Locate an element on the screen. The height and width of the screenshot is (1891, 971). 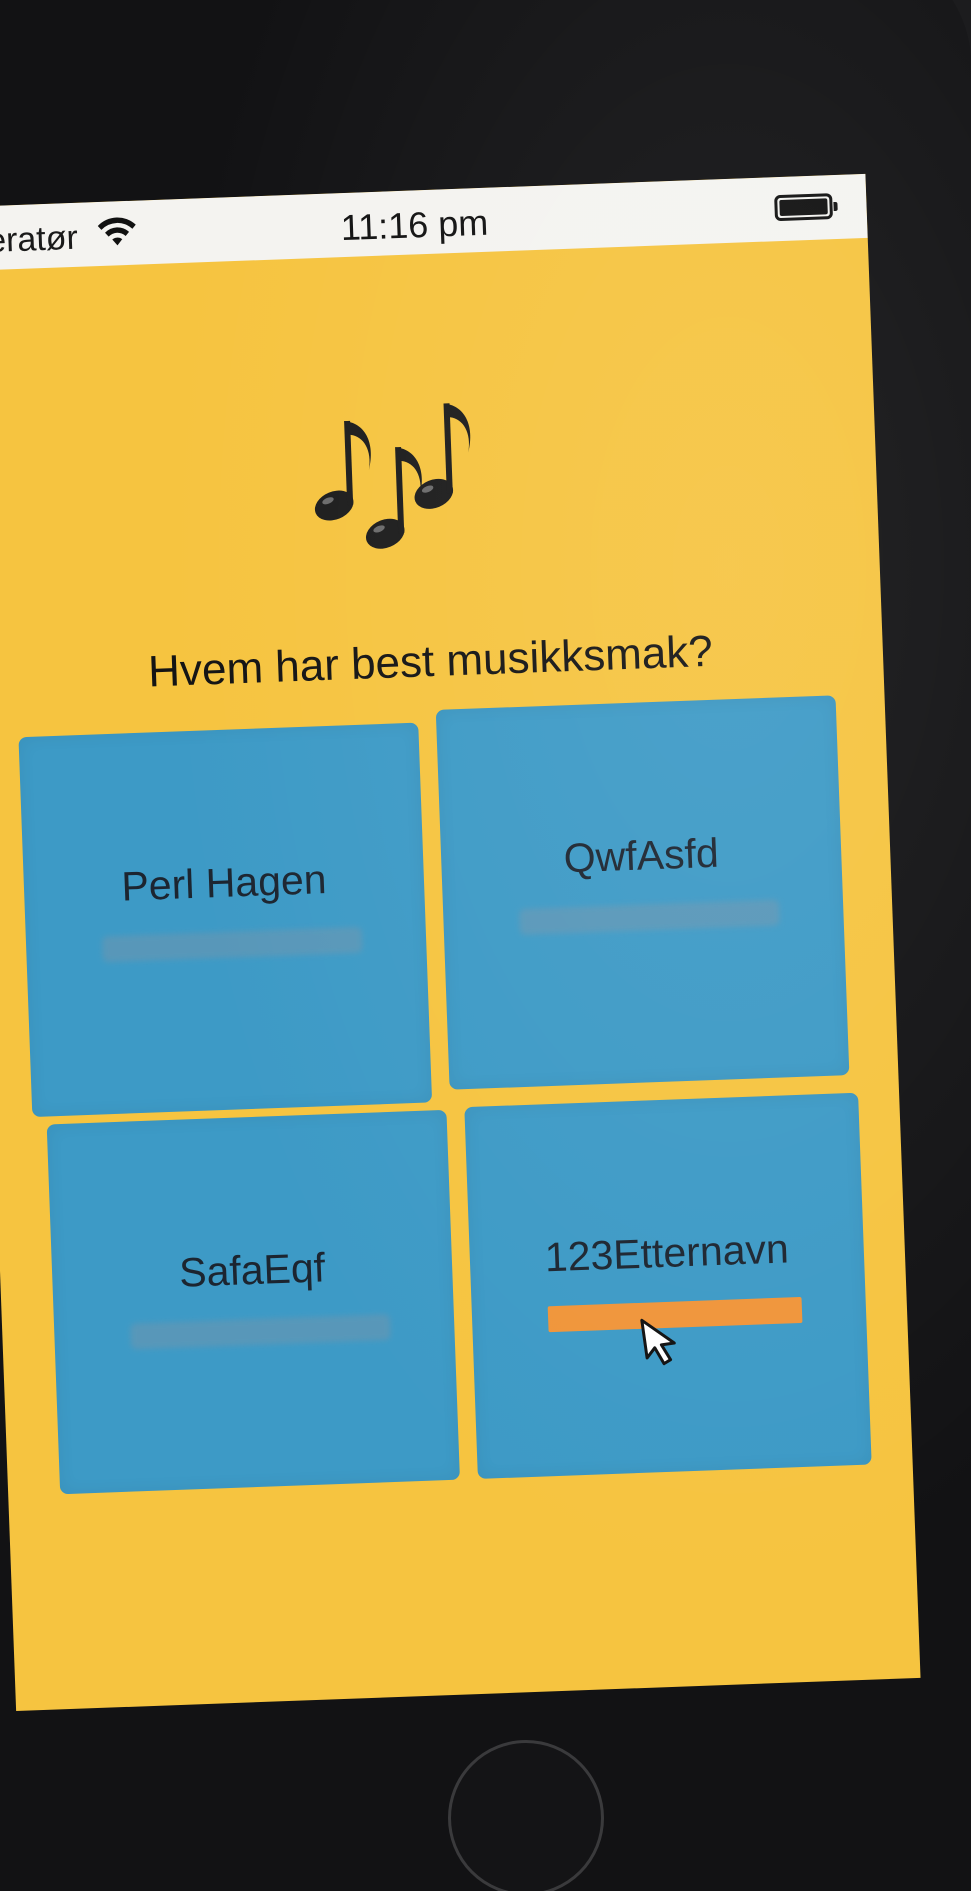
option-tile-4: 123Etternavn is located at coordinates (668, 1285).